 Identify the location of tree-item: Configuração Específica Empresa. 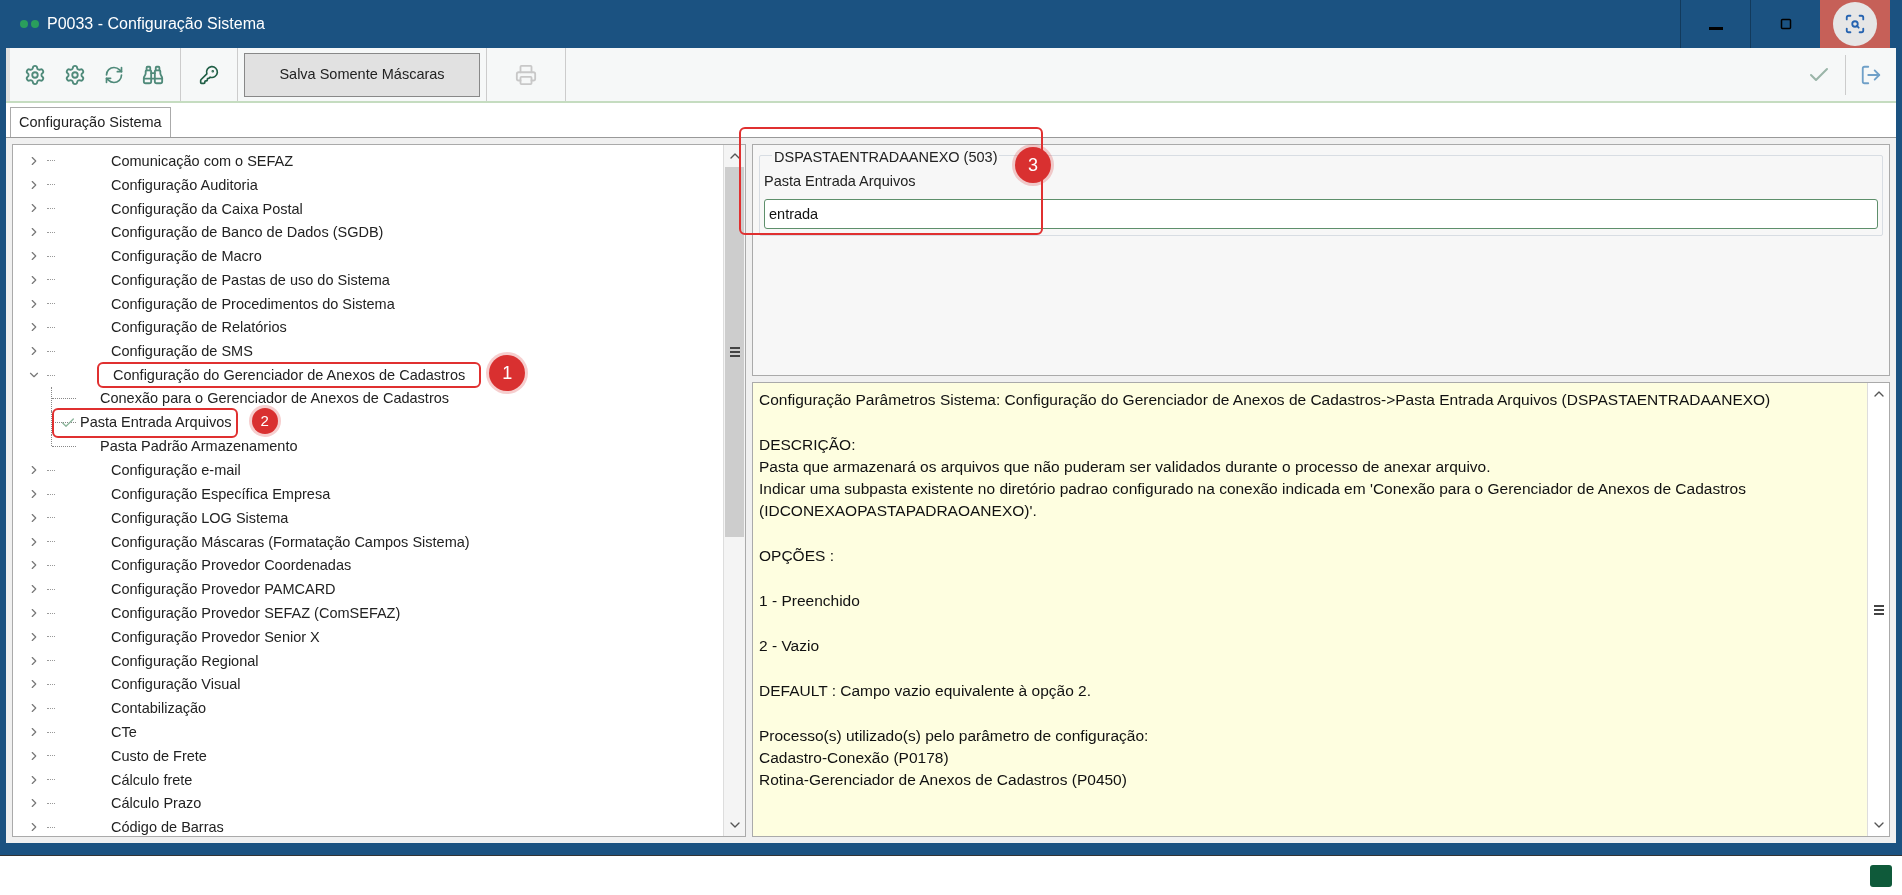
(221, 494).